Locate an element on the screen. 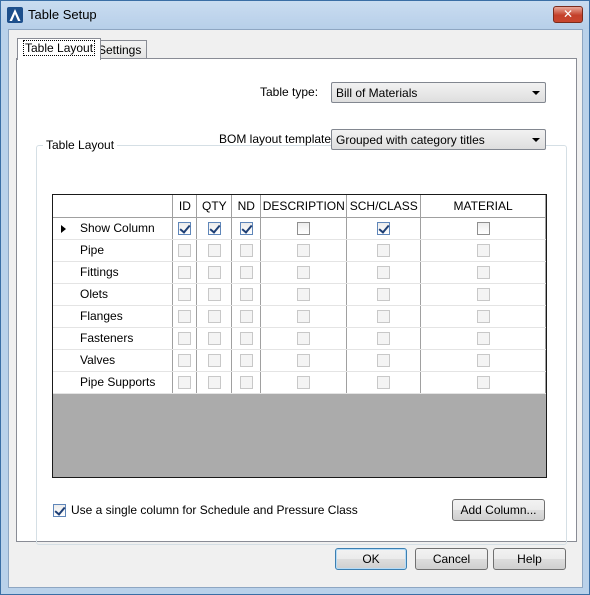 Image resolution: width=590 pixels, height=595 pixels. table-type-select: Bill of Materials is located at coordinates (438, 92).